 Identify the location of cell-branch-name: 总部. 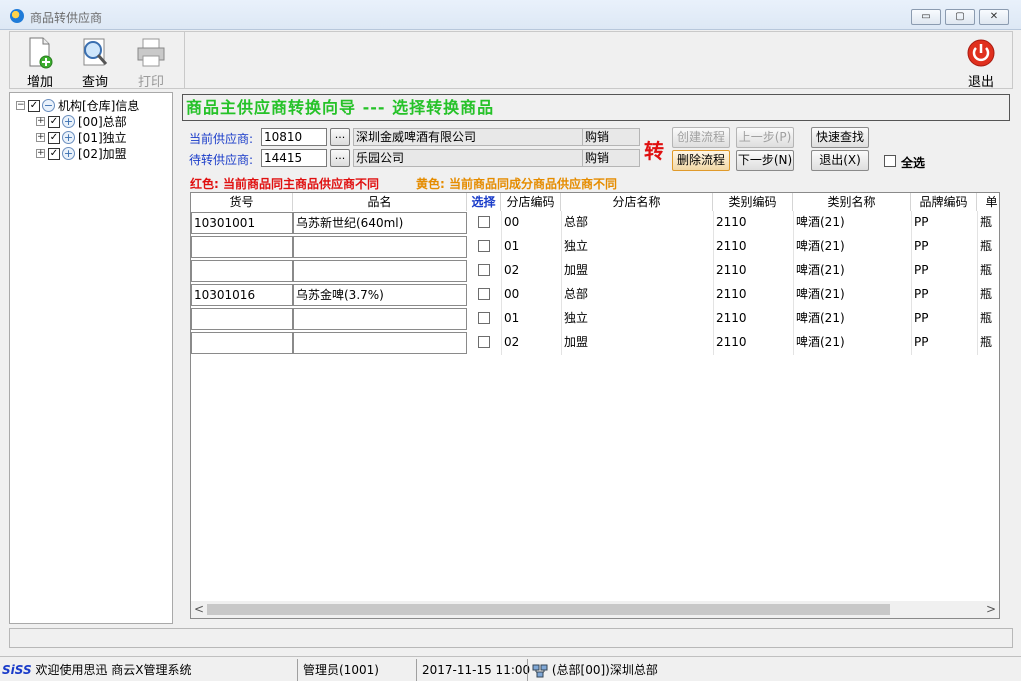
(576, 222).